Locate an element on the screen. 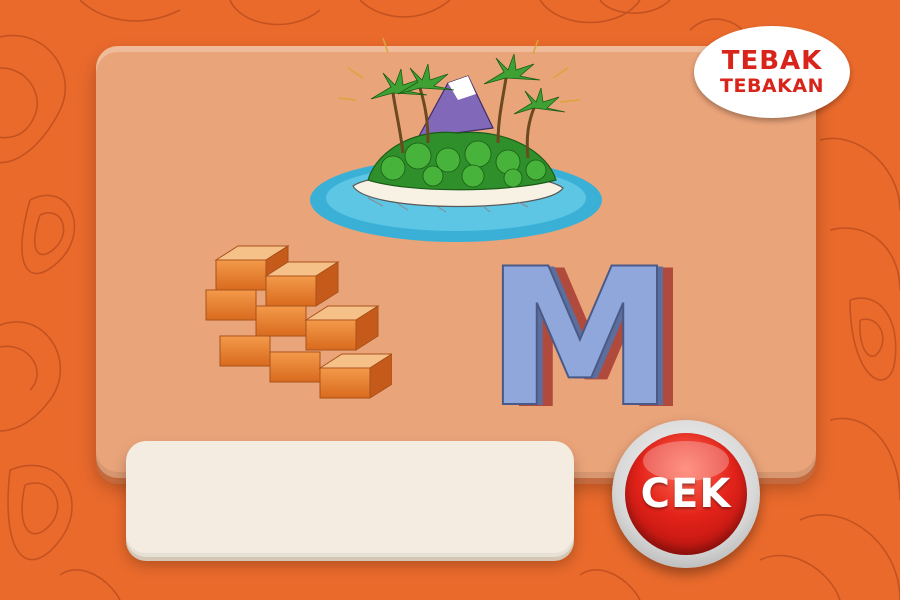 Image resolution: width=900 pixels, height=600 pixels. brick-wall-picture is located at coordinates (298, 322).